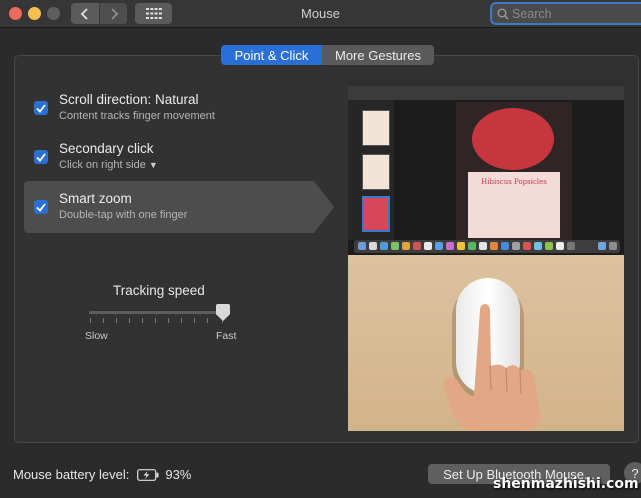 This screenshot has height=498, width=641. I want to click on hand-illustration, so click(492, 367).